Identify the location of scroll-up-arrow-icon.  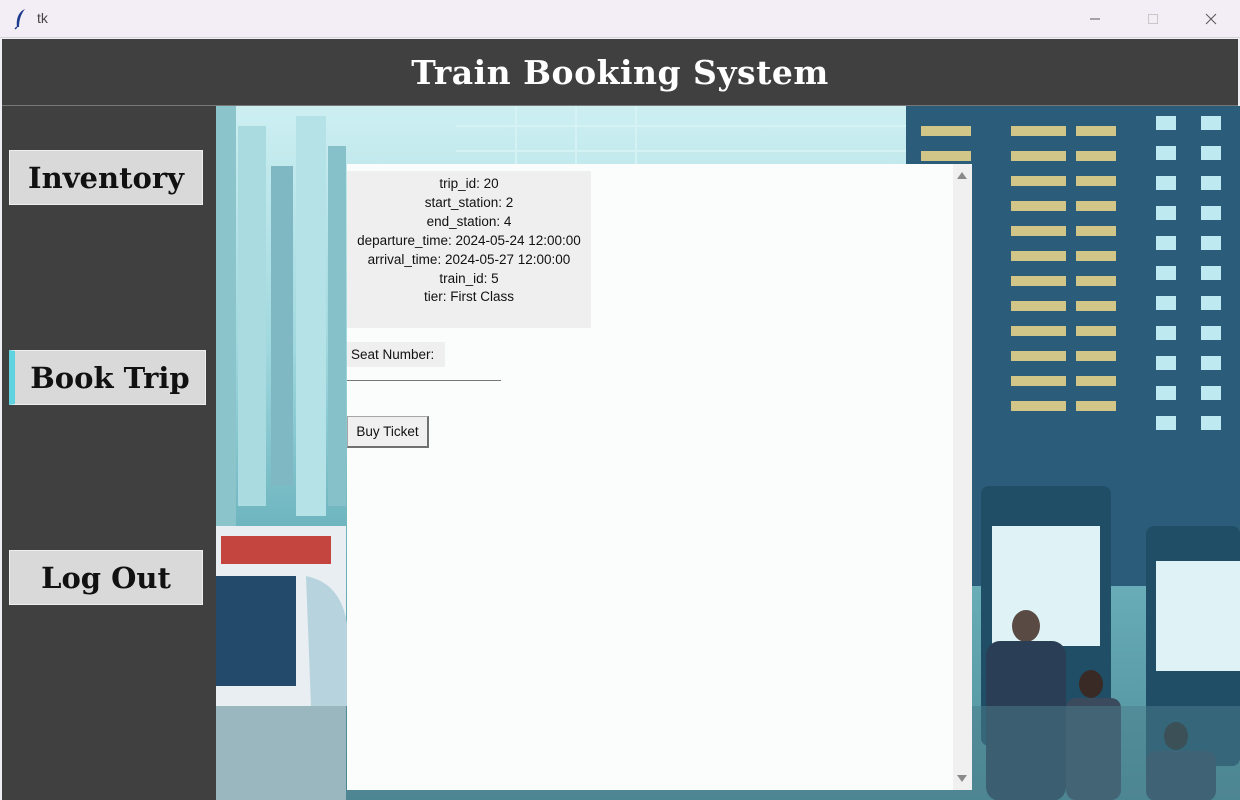
(962, 175).